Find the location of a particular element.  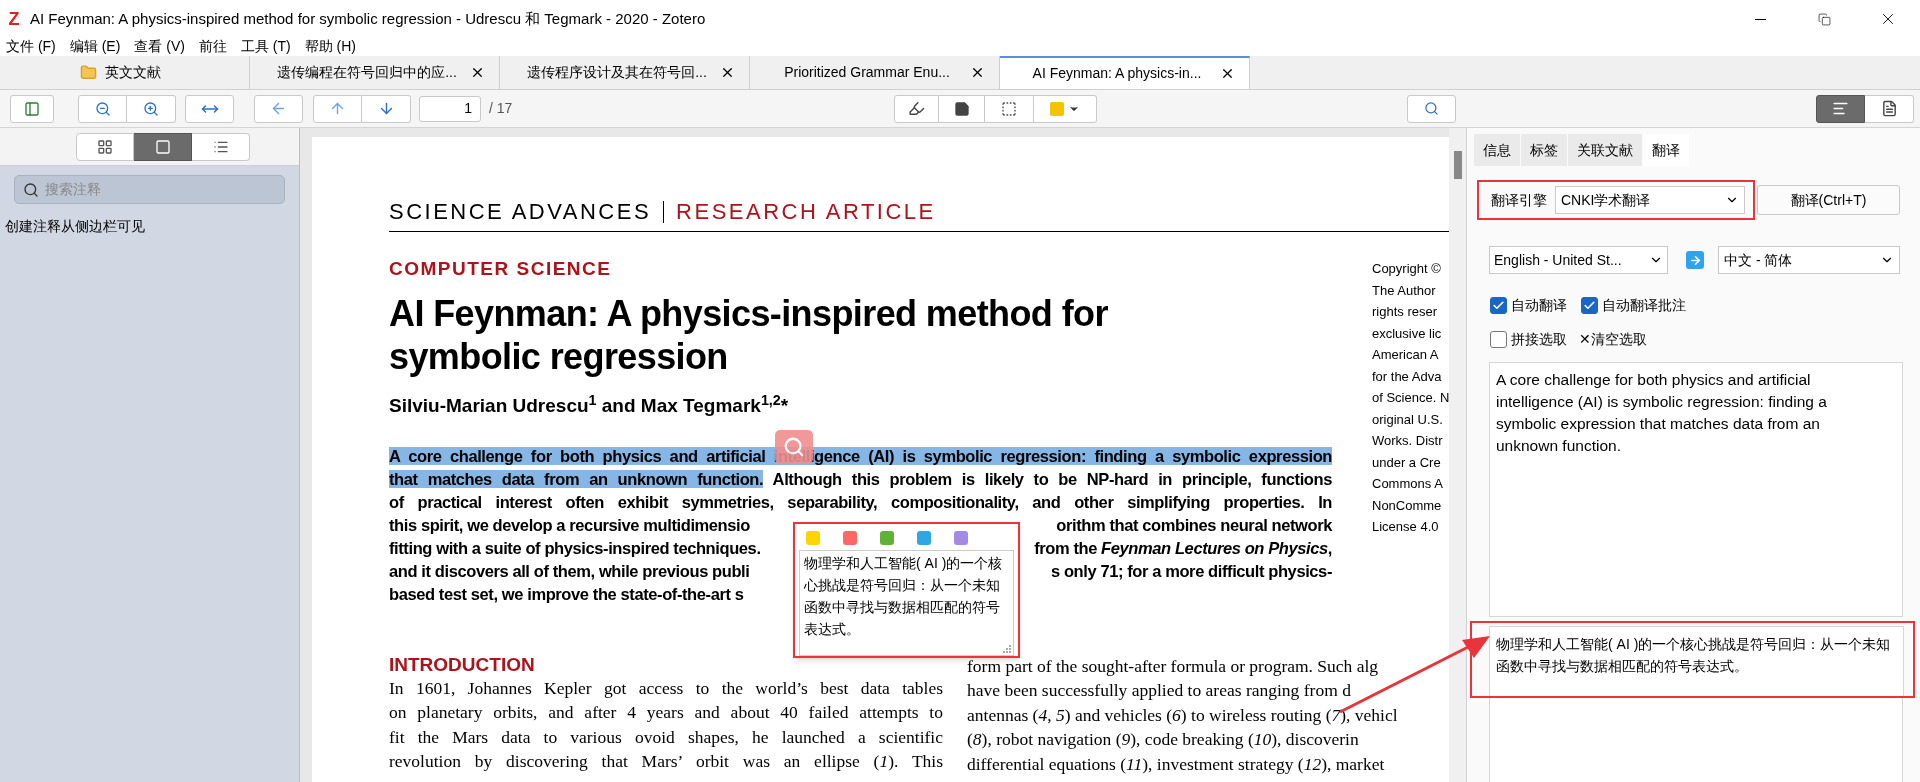

clear-selection-link: ✕清空选取 is located at coordinates (1613, 339).